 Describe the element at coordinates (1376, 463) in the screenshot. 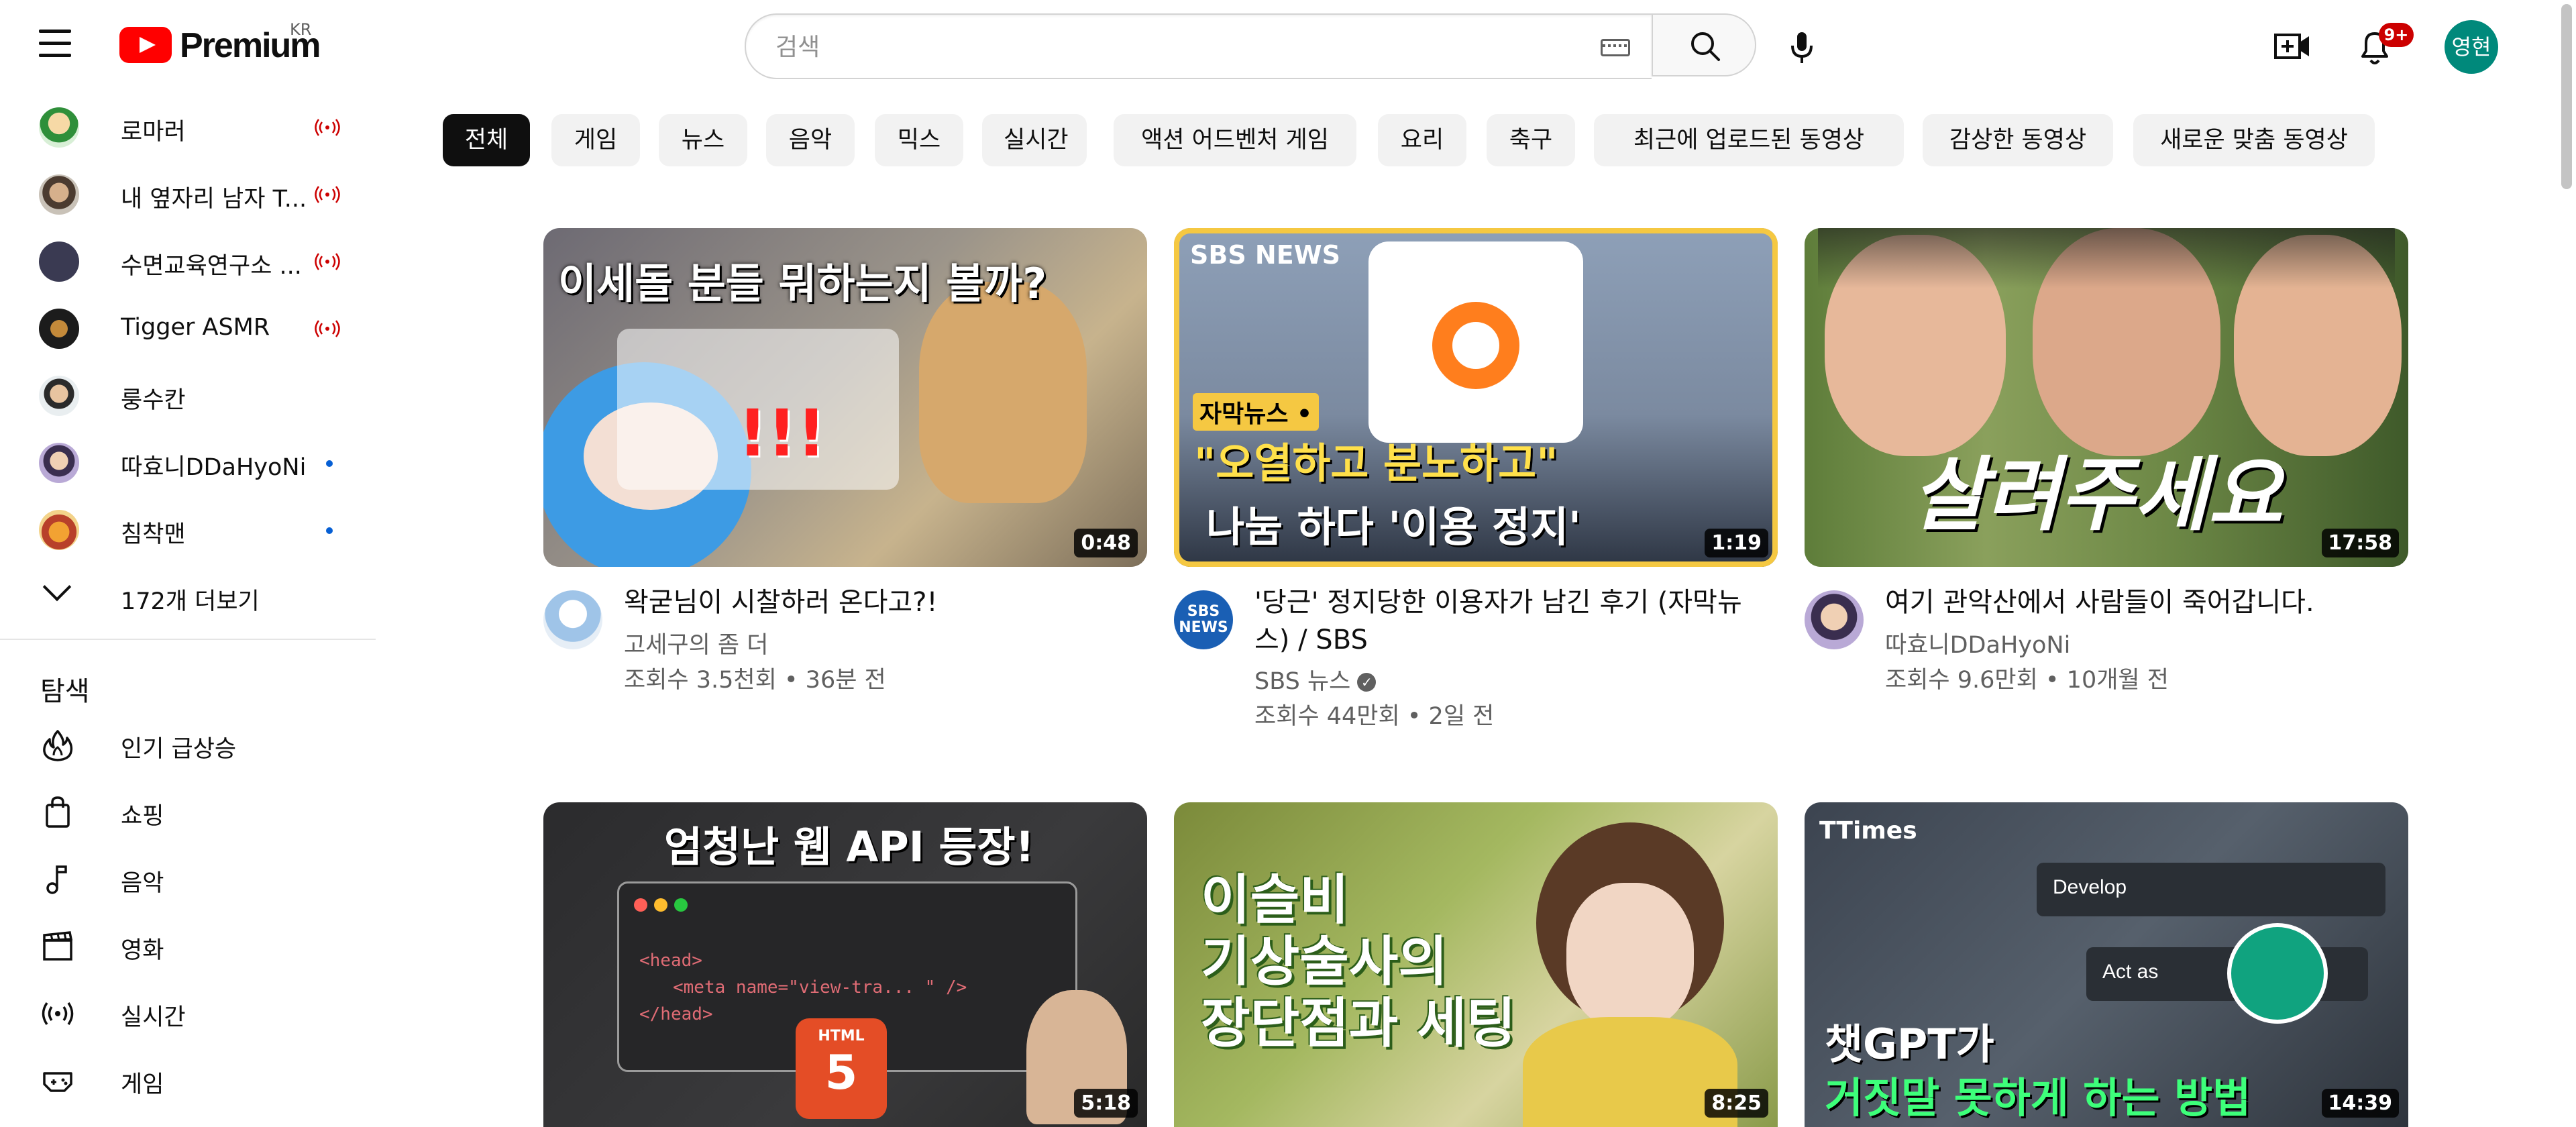

I see `thumbnail-caption: "오열하고 분노하고"` at that location.